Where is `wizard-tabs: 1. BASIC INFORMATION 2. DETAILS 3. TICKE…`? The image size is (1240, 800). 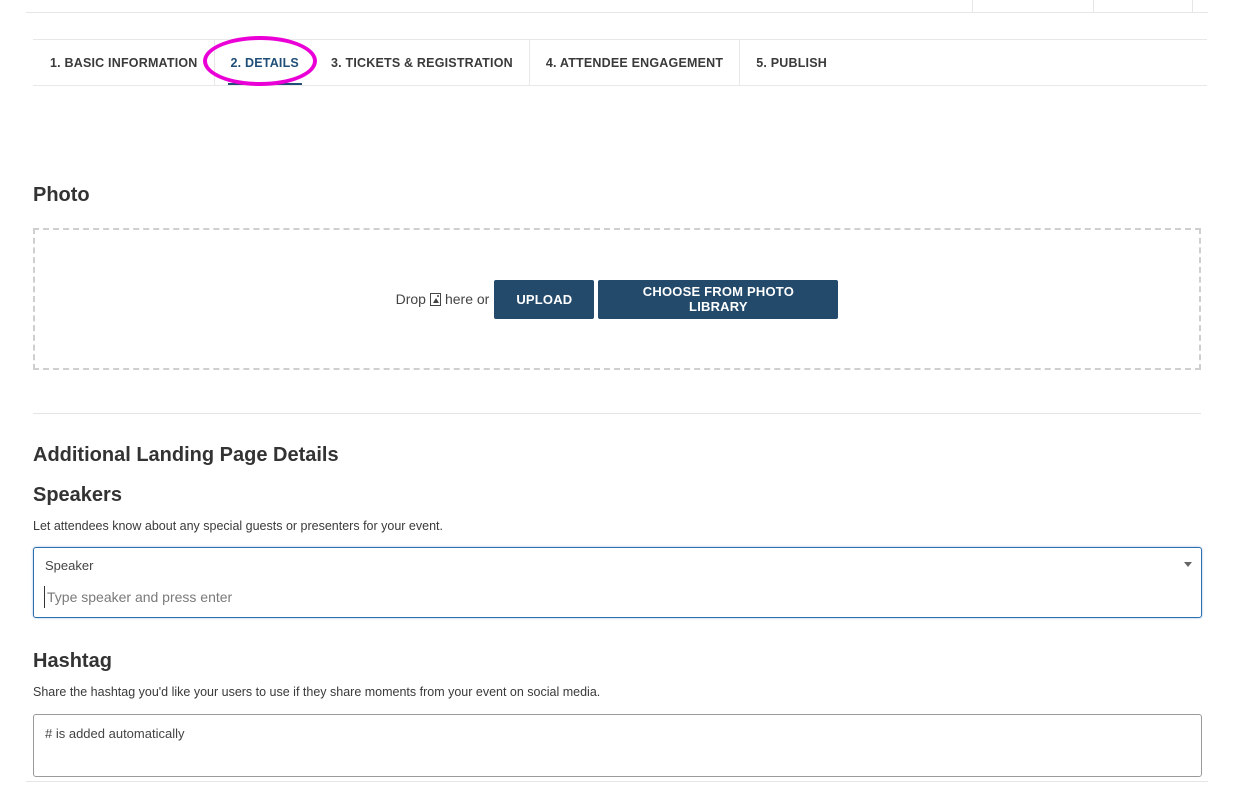 wizard-tabs: 1. BASIC INFORMATION 2. DETAILS 3. TICKE… is located at coordinates (620, 62).